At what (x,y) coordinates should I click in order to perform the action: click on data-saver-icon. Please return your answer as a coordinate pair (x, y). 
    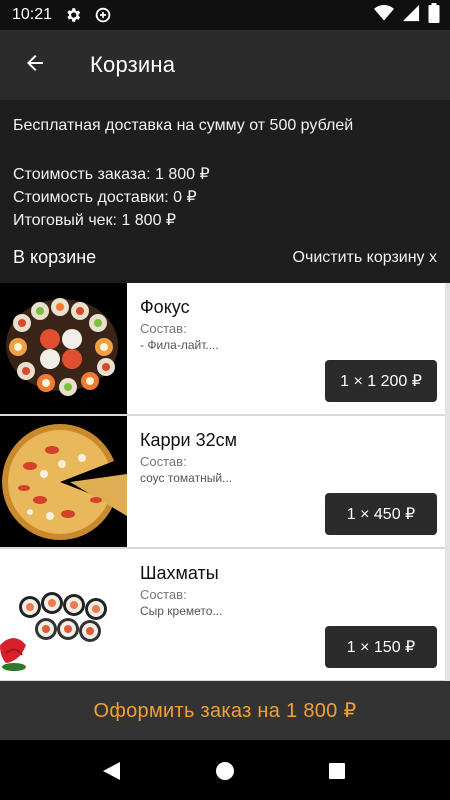
    Looking at the image, I should click on (103, 15).